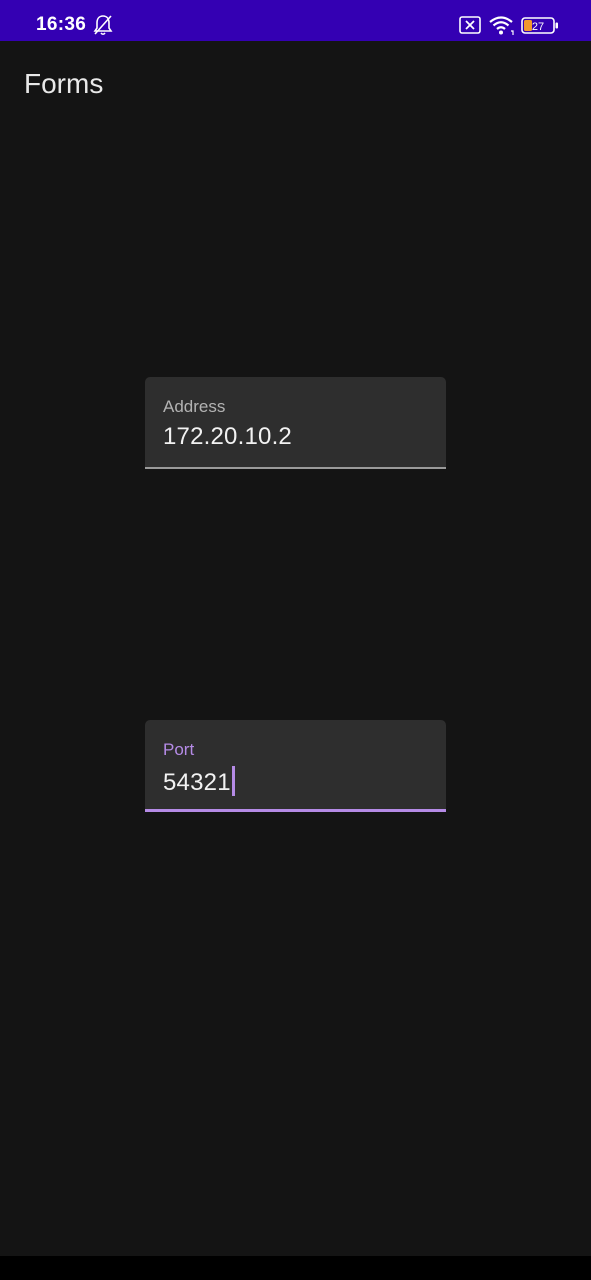 The width and height of the screenshot is (591, 1280). I want to click on status-time: 16:36, so click(61, 24).